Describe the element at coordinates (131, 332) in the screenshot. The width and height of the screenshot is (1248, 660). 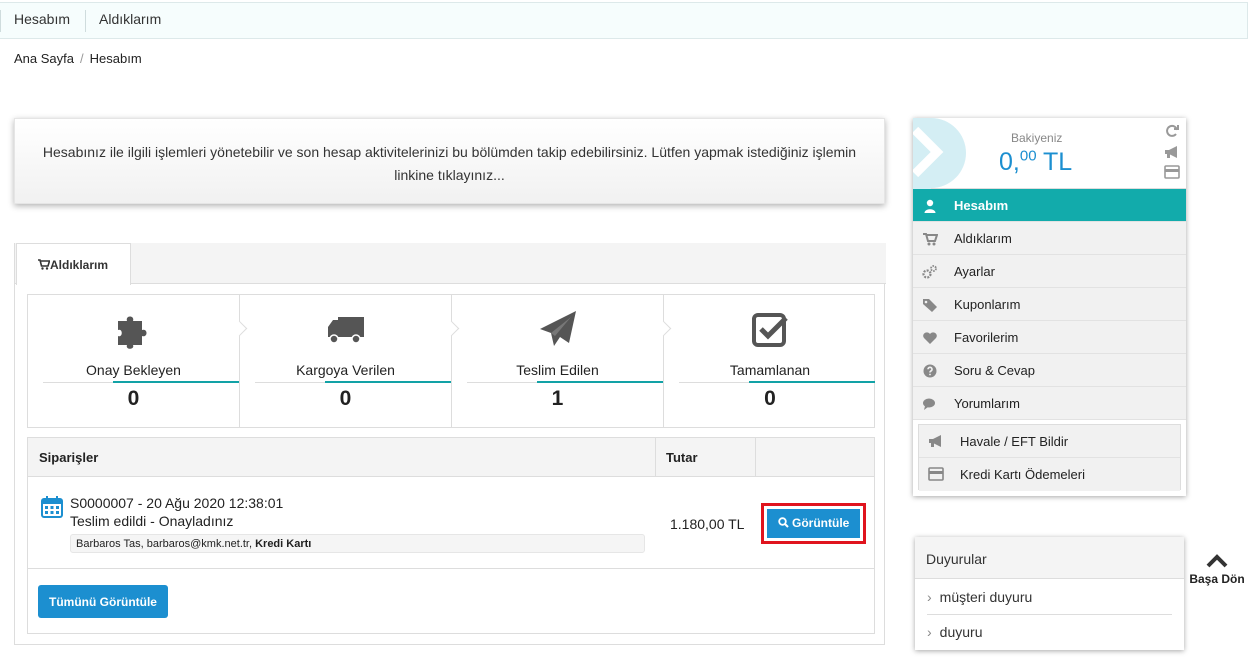
I see `puzzle-icon` at that location.